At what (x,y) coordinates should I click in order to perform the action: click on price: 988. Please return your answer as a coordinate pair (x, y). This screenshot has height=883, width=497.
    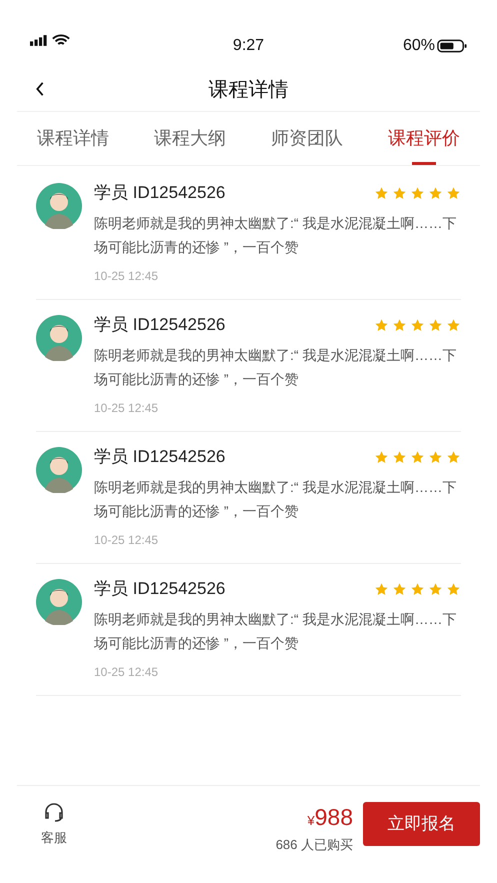
    Looking at the image, I should click on (333, 817).